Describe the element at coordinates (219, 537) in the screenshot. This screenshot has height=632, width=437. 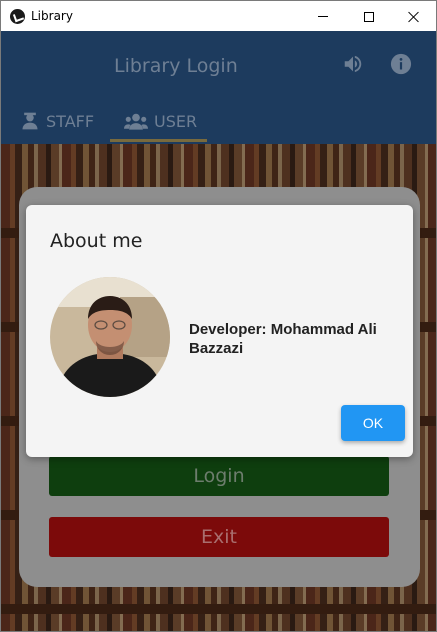
I see `exit-button: Exit` at that location.